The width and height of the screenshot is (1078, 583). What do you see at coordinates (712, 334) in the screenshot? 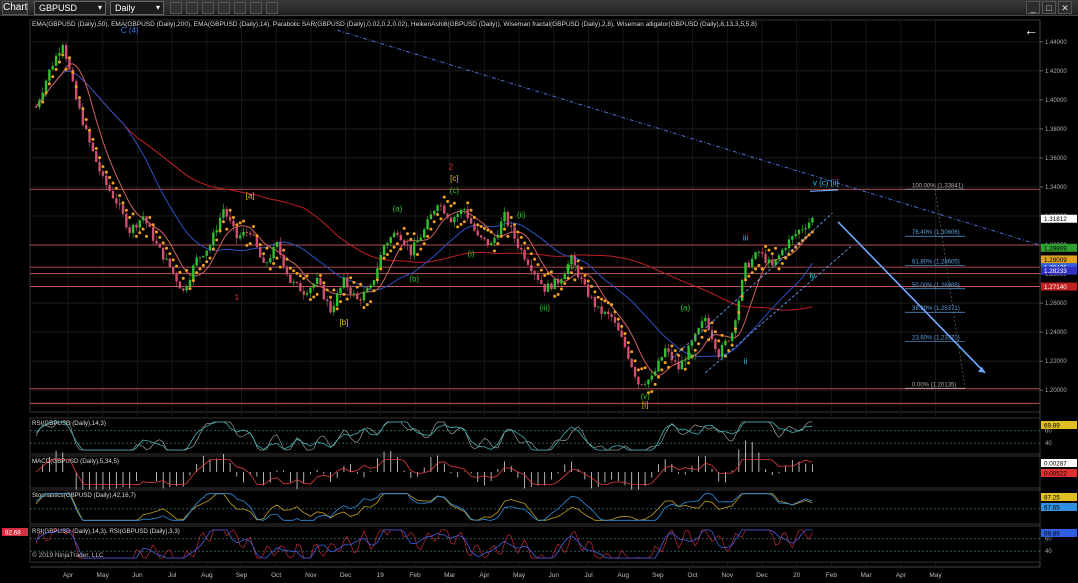
I see `wave-label: i` at bounding box center [712, 334].